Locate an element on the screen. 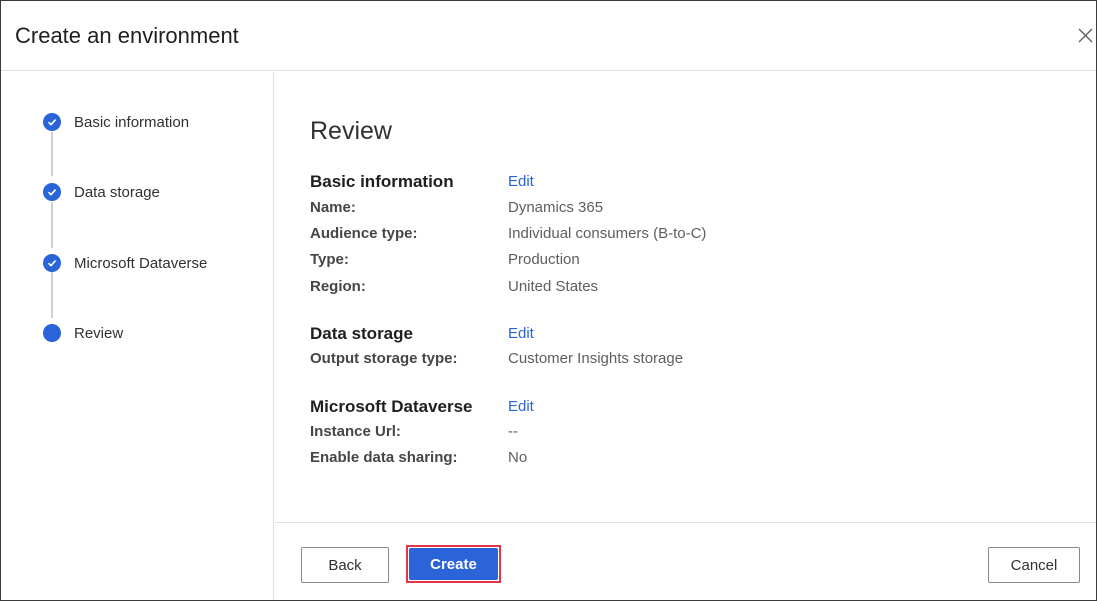 The height and width of the screenshot is (601, 1097). output-storage-type-value: Customer Insights storage is located at coordinates (596, 358).